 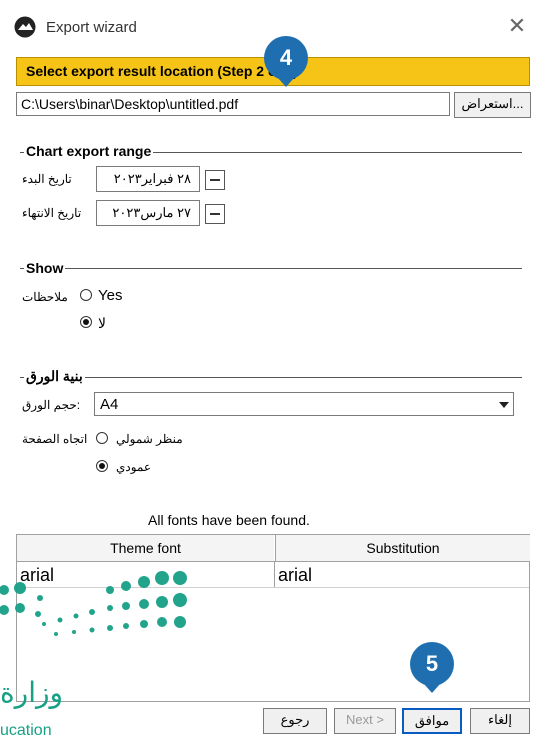 I want to click on close-button: ✕, so click(x=517, y=26).